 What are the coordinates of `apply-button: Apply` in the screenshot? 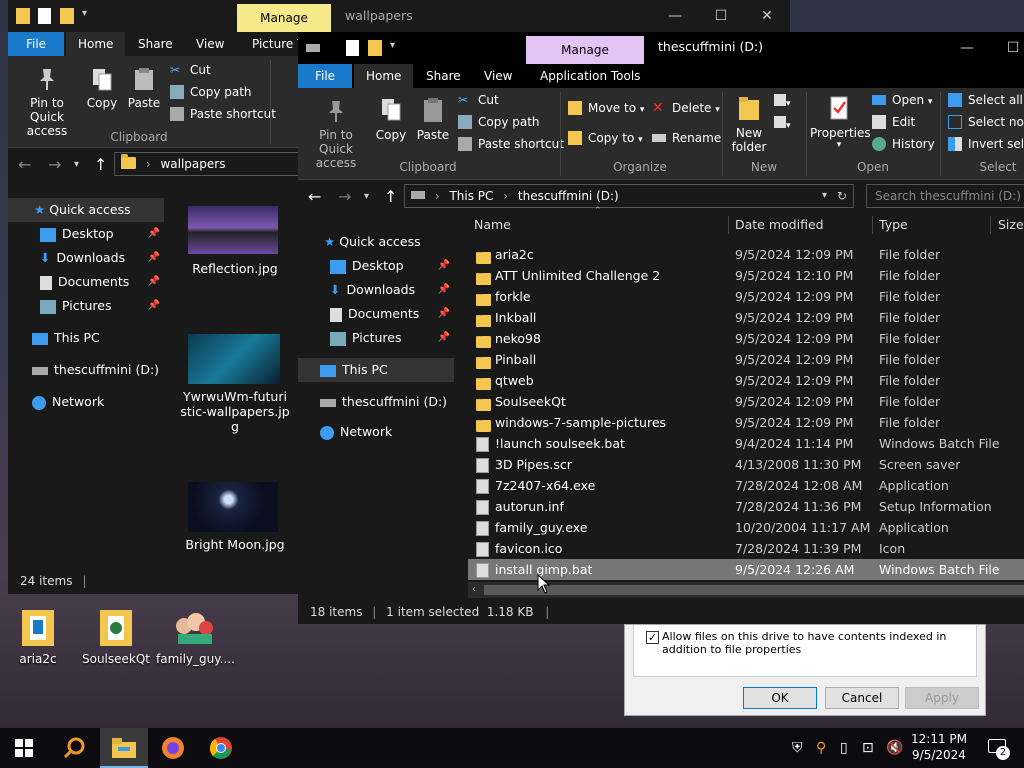 It's located at (942, 698).